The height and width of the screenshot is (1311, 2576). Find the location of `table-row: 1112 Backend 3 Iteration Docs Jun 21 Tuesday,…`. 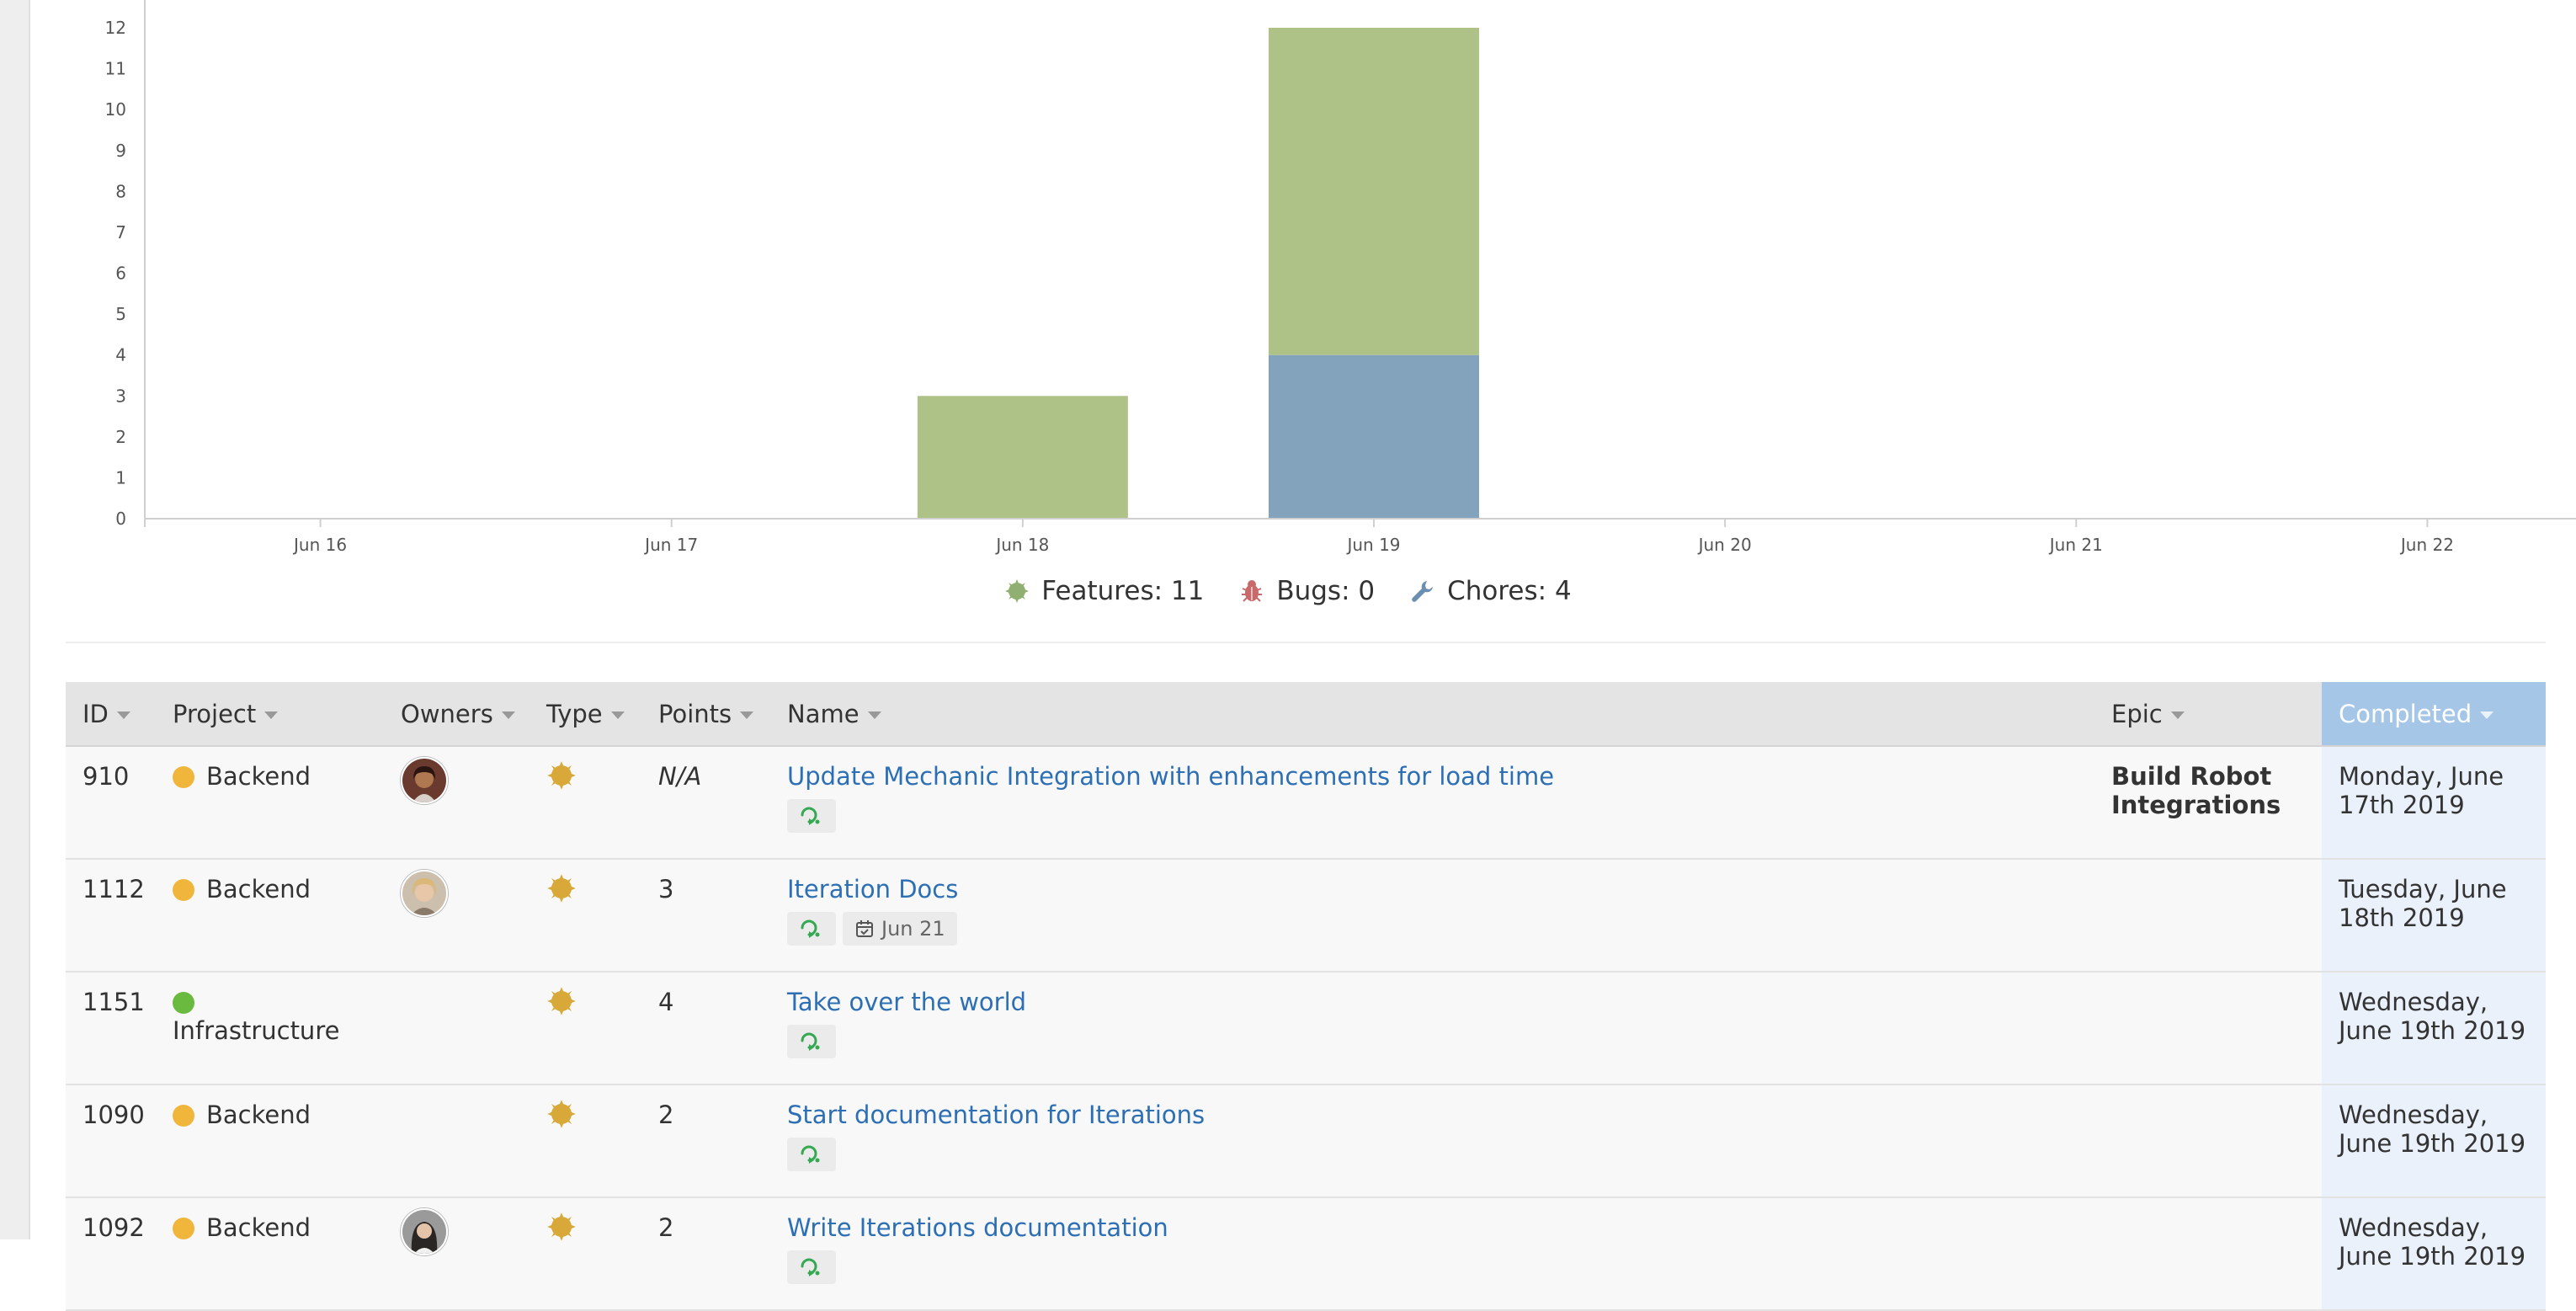

table-row: 1112 Backend 3 Iteration Docs Jun 21 Tuesday,… is located at coordinates (1306, 916).